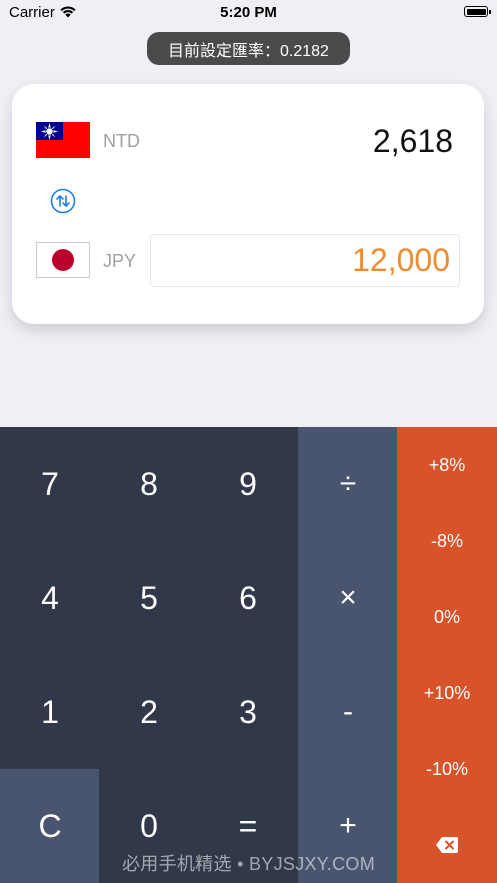  Describe the element at coordinates (447, 769) in the screenshot. I see `minus-10-percent-button: -10%` at that location.